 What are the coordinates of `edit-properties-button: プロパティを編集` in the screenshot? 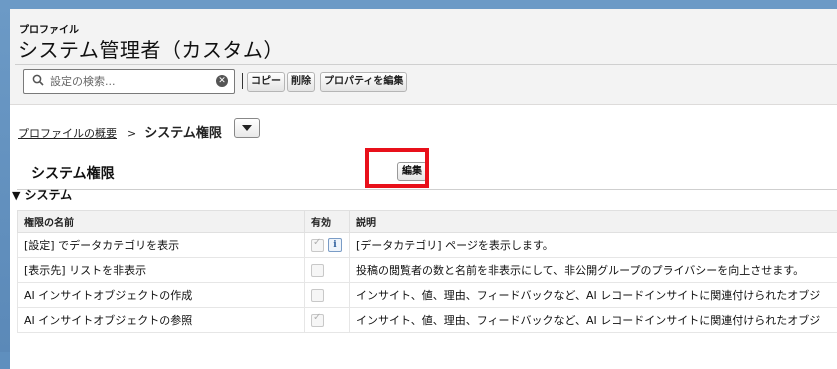 It's located at (363, 82).